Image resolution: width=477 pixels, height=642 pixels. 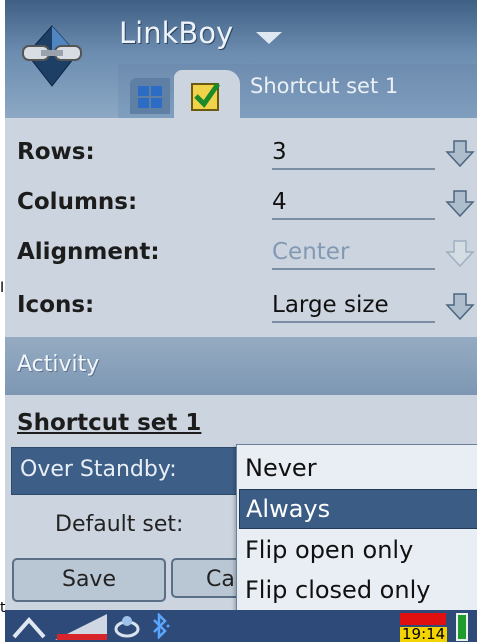 What do you see at coordinates (58, 364) in the screenshot?
I see `activity-section-label: Activity` at bounding box center [58, 364].